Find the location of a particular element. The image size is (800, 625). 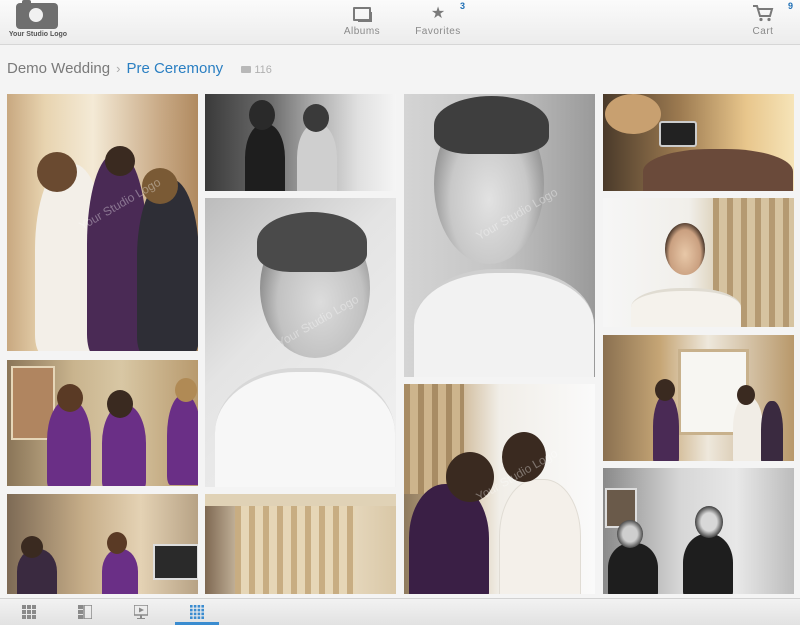

grid-small-icon is located at coordinates (197, 612).